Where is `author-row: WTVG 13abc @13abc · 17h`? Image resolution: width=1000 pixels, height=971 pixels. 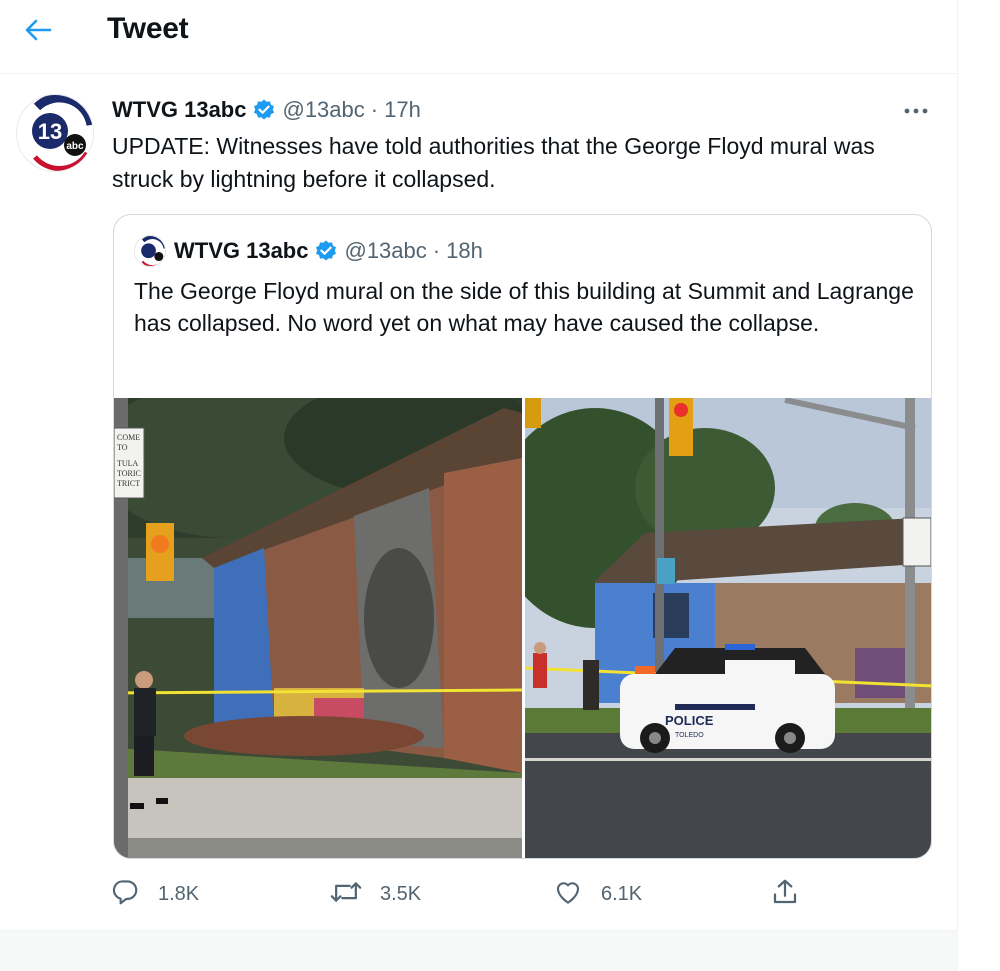 author-row: WTVG 13abc @13abc · 17h is located at coordinates (266, 110).